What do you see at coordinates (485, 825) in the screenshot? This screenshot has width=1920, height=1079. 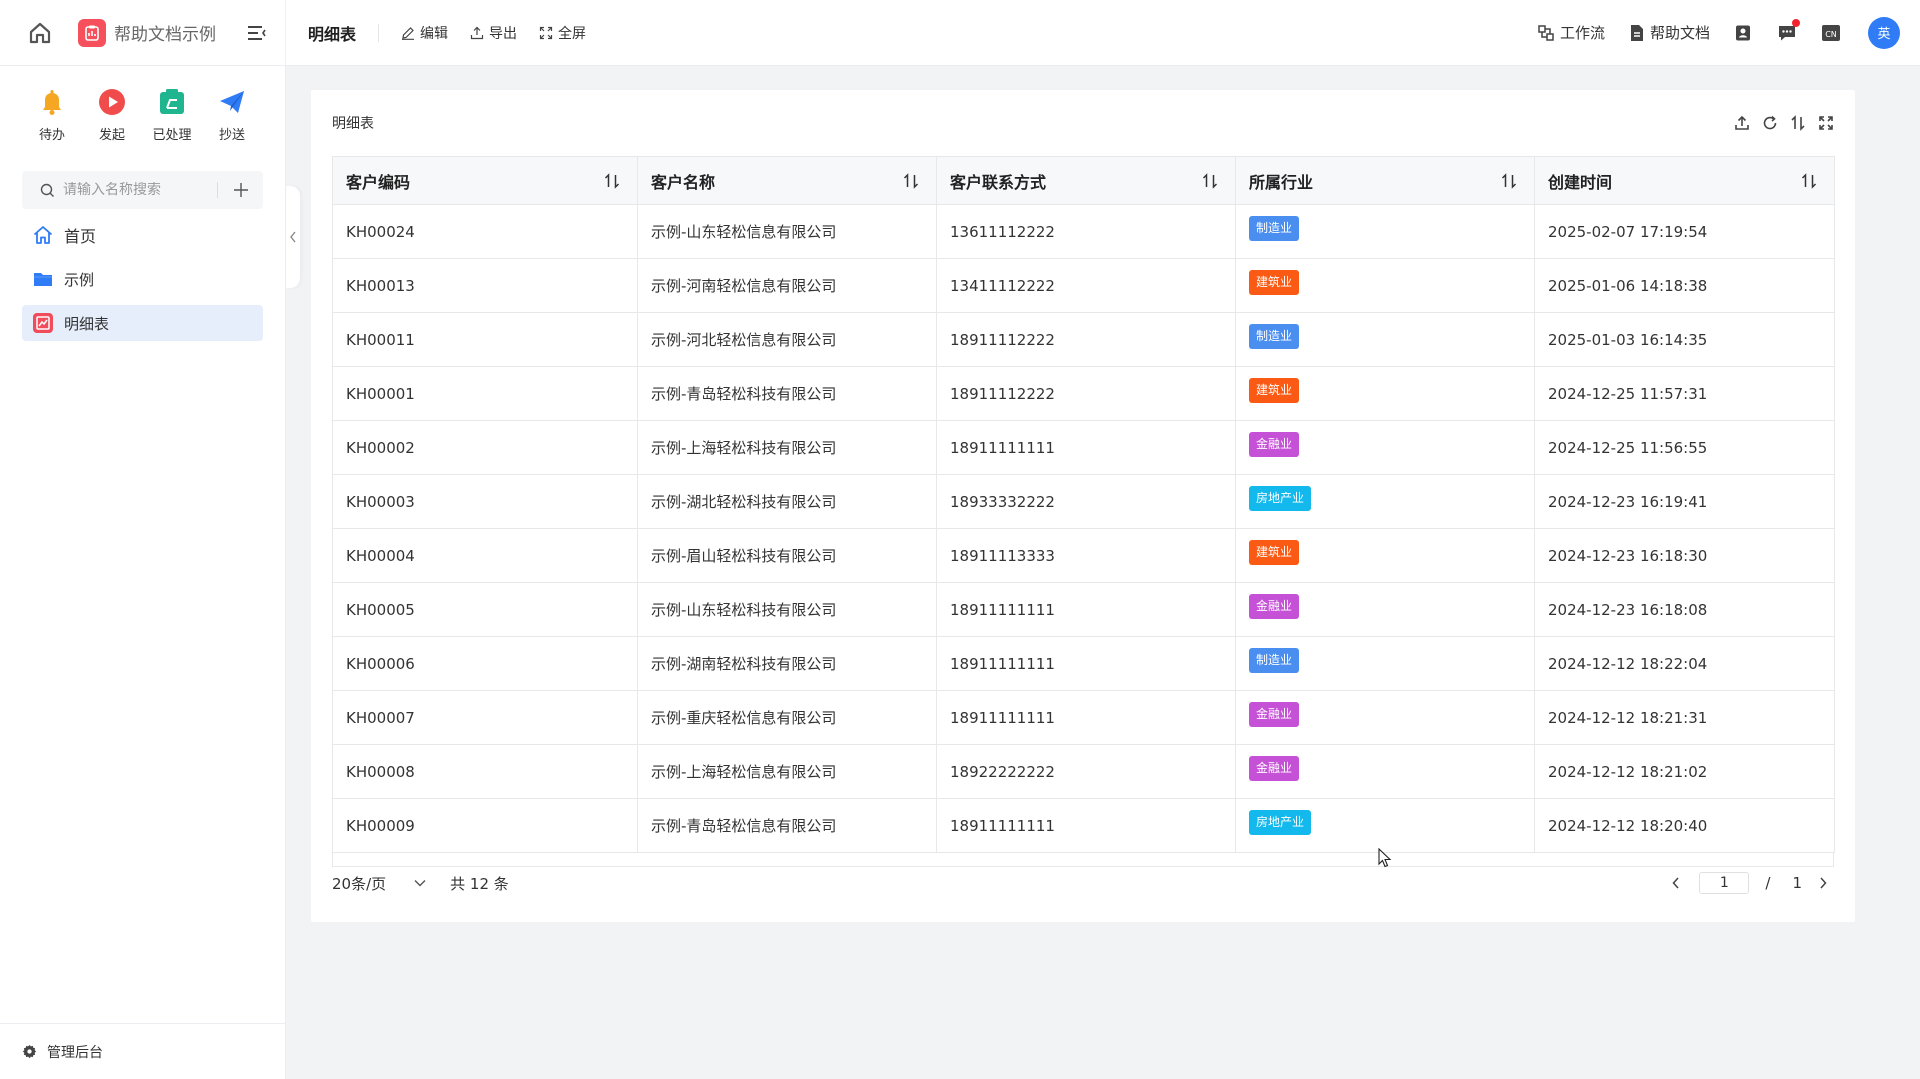 I see `cell-code: KH00009` at bounding box center [485, 825].